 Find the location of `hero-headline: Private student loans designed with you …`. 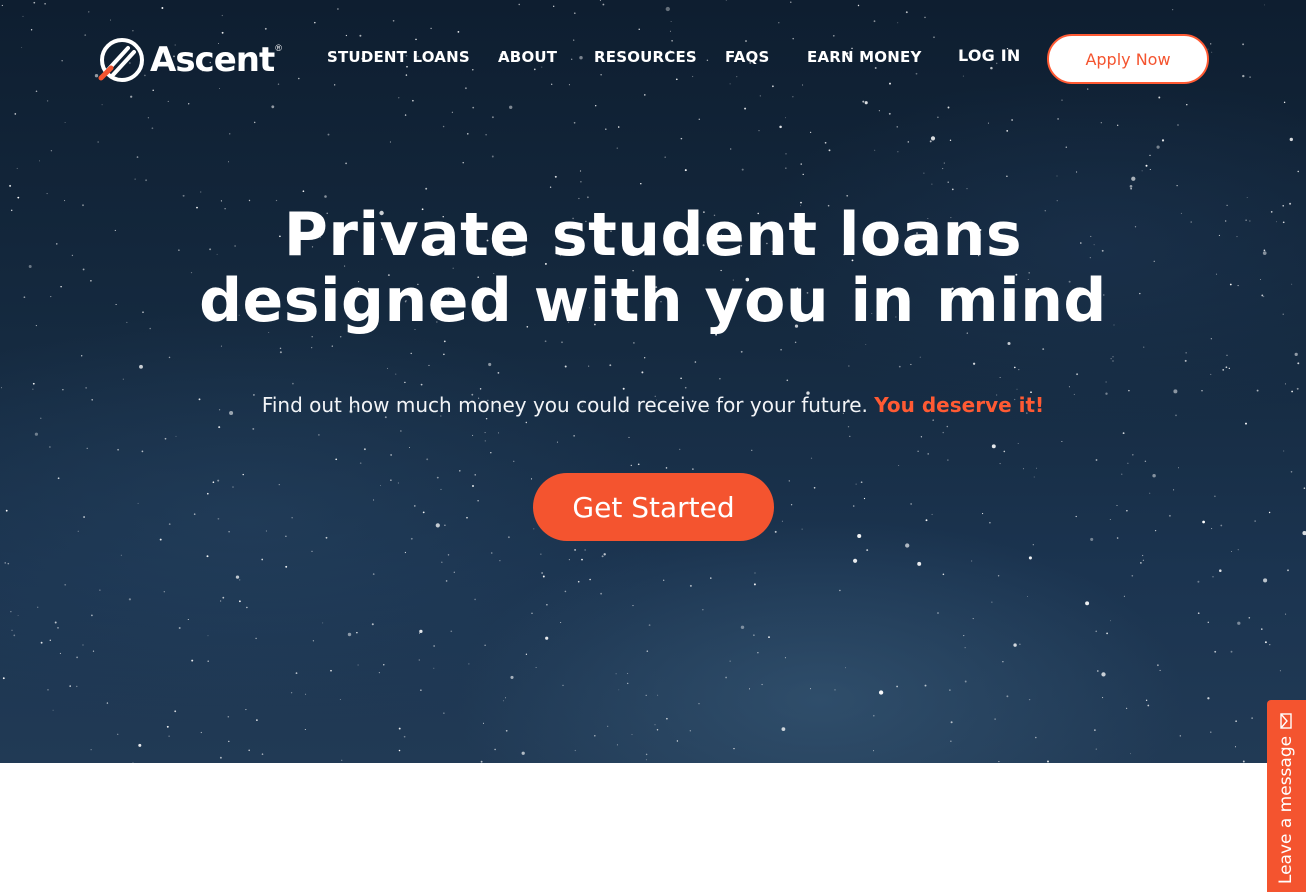

hero-headline: Private student loans designed with you … is located at coordinates (653, 268).